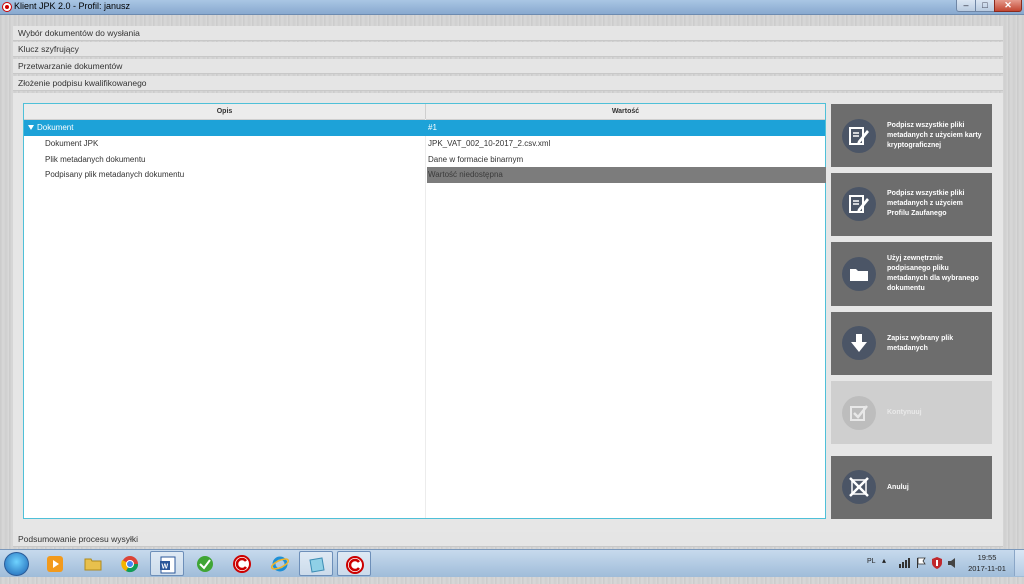  I want to click on taskbar-word: W, so click(167, 563).